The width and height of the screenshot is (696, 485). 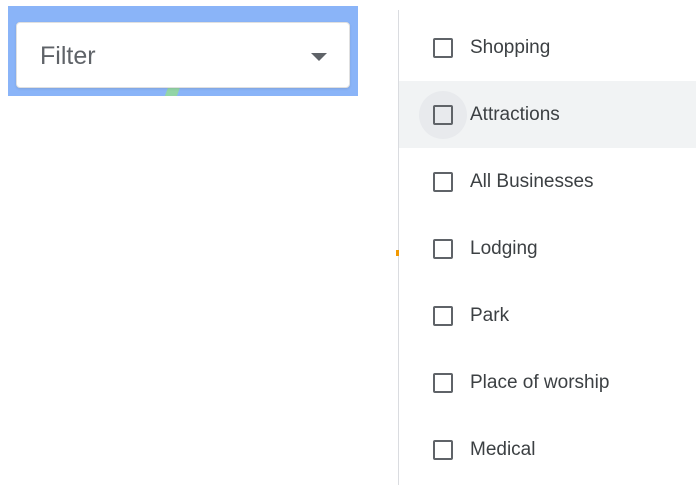 I want to click on filter-label: Filter, so click(x=68, y=56).